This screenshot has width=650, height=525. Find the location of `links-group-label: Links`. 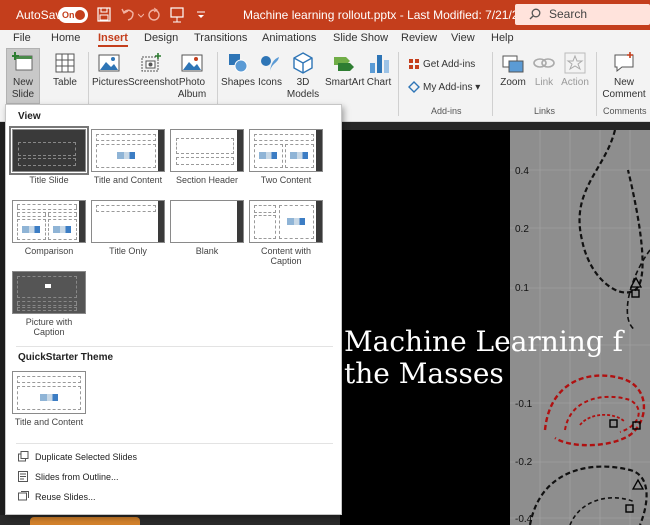

links-group-label: Links is located at coordinates (545, 111).